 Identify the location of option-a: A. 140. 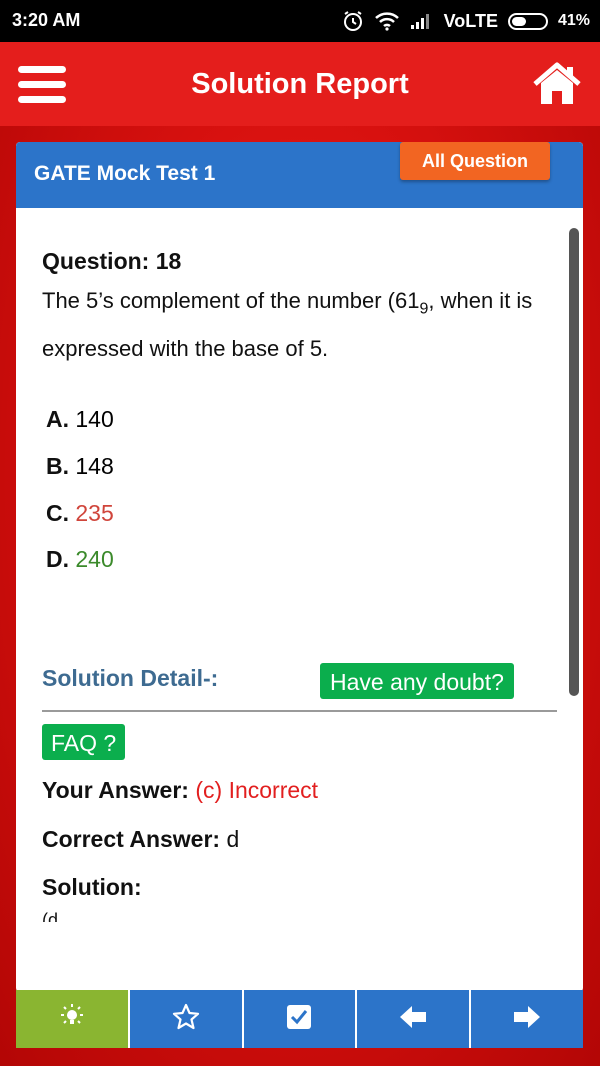
(80, 419).